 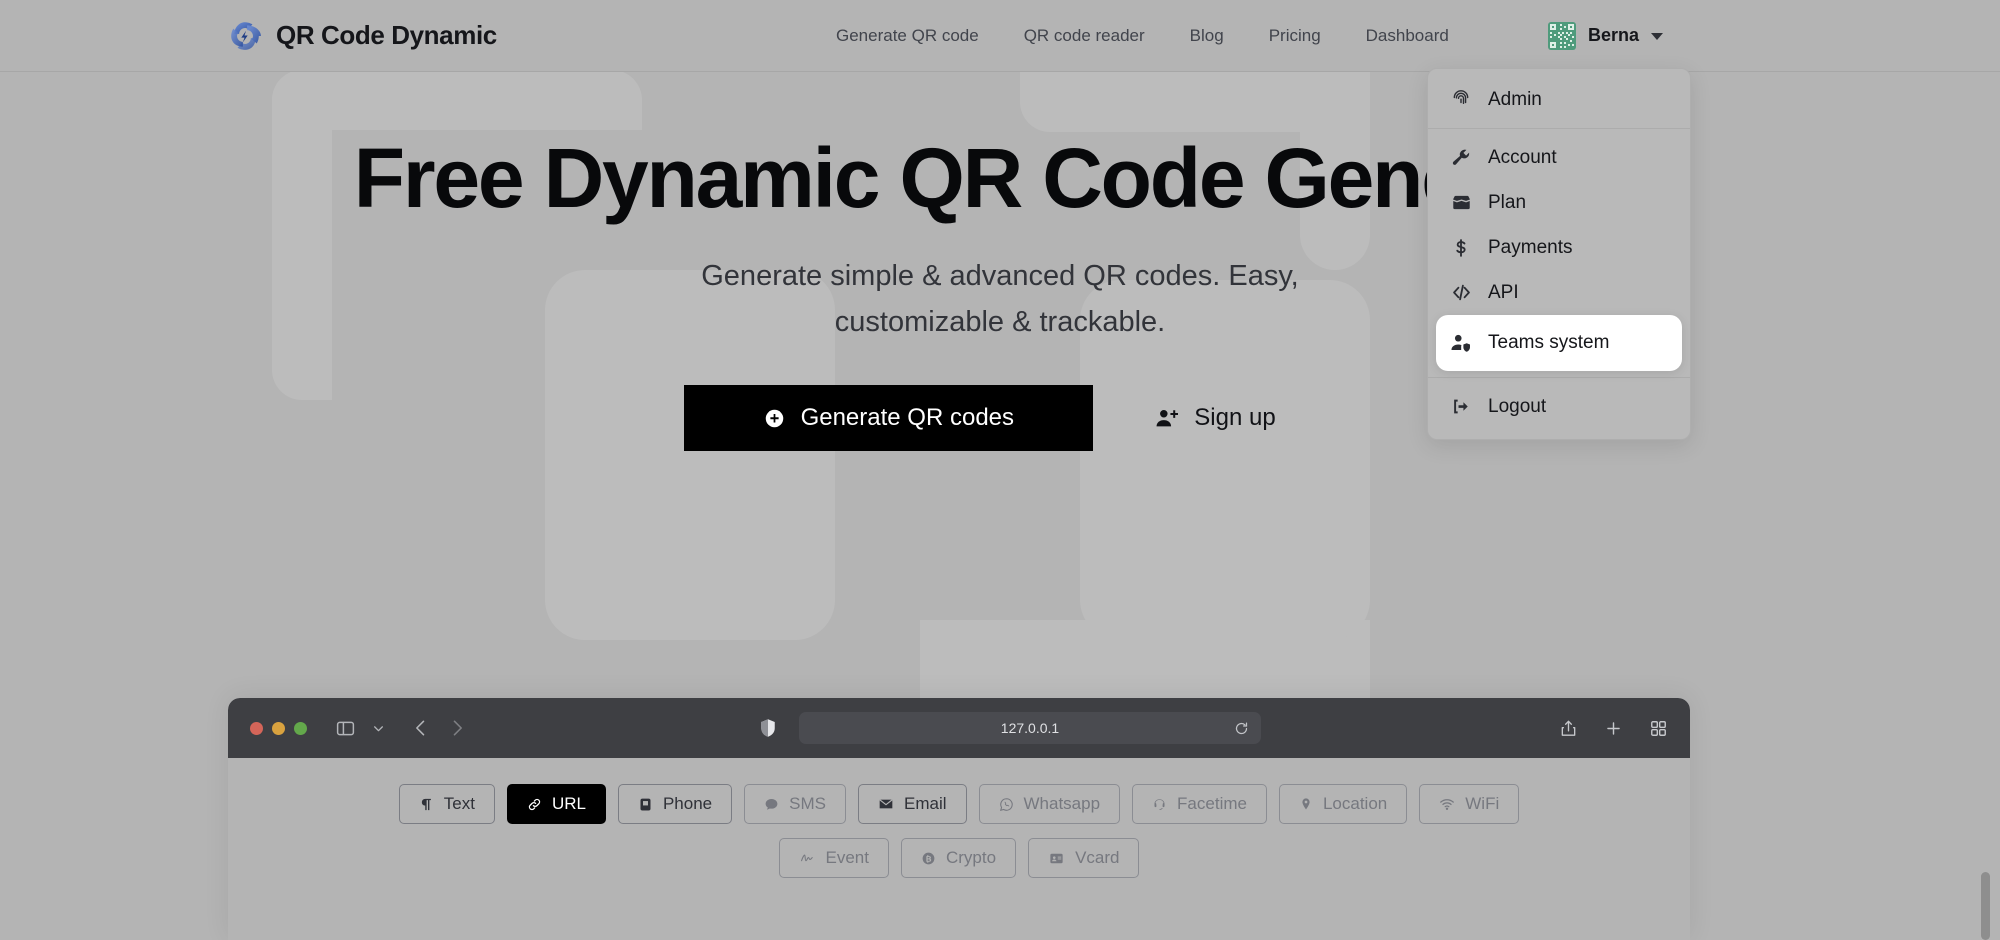 I want to click on page-scrollbar, so click(x=1985, y=906).